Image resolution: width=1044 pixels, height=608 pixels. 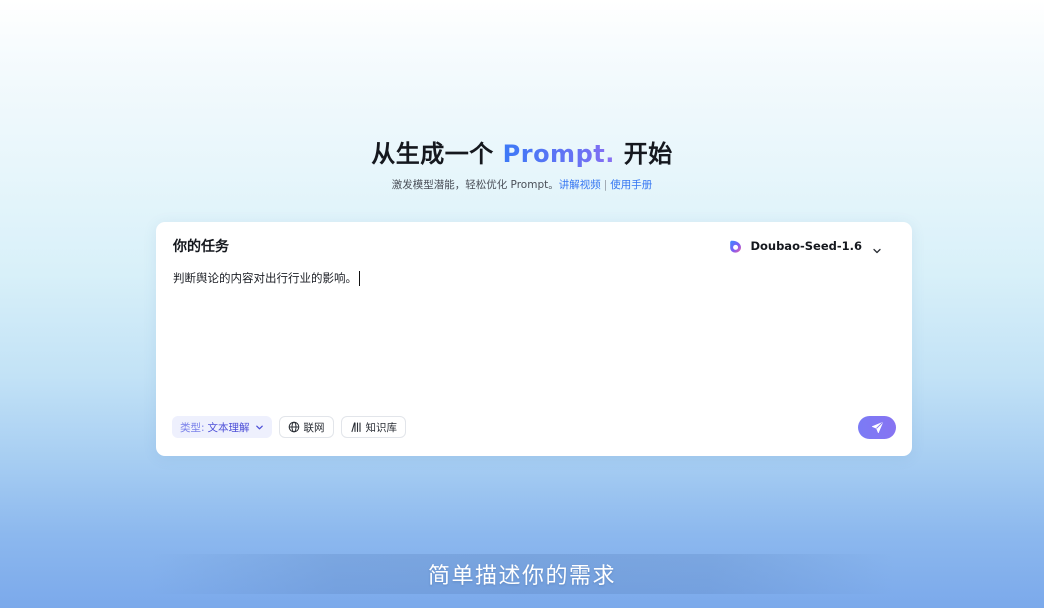 What do you see at coordinates (643, 154) in the screenshot?
I see `title-suffix: 开始` at bounding box center [643, 154].